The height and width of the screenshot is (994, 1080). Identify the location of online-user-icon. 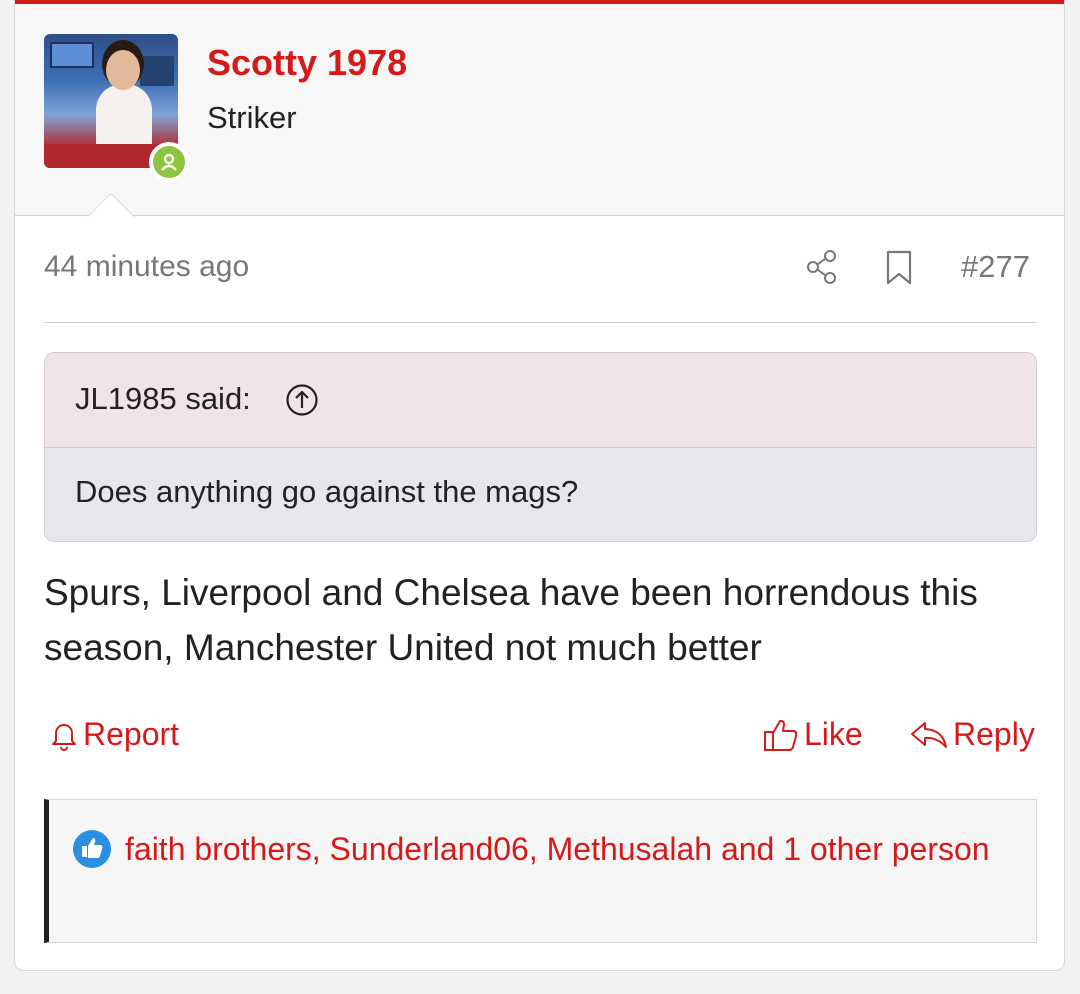
(169, 162).